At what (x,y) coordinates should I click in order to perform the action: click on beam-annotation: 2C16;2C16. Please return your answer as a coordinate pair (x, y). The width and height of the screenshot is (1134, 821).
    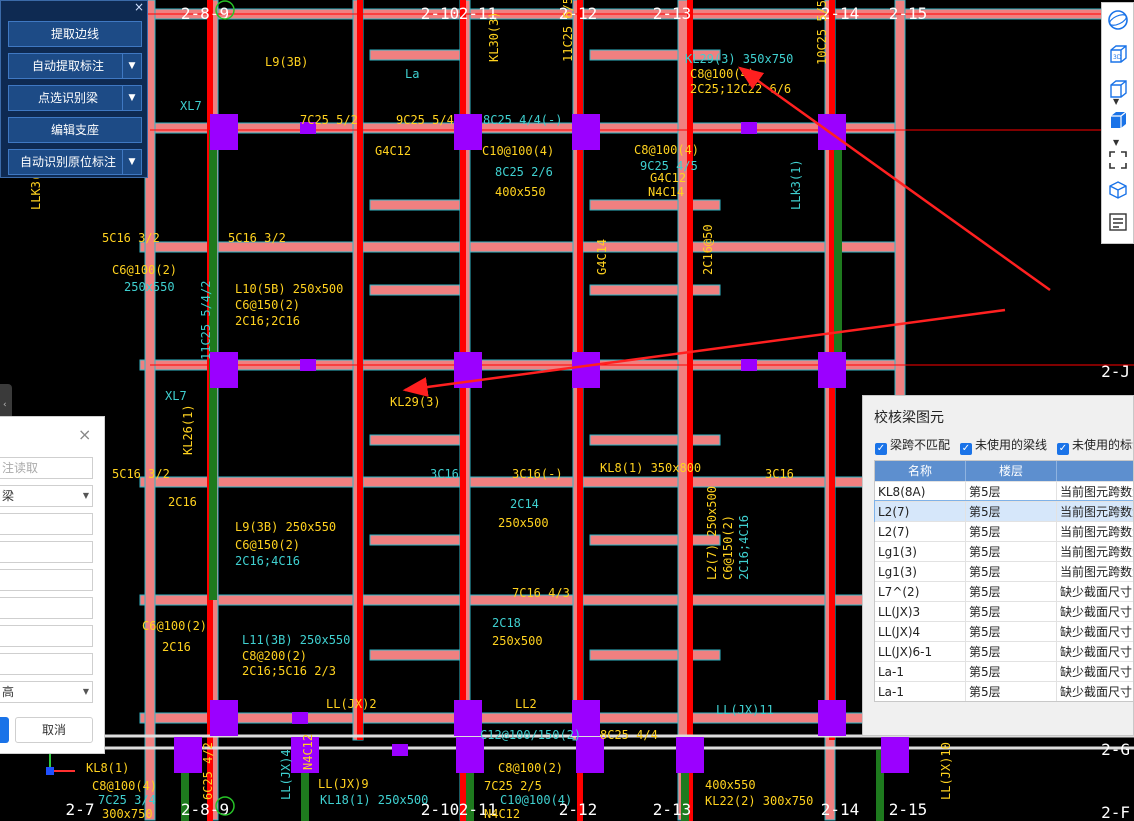
    Looking at the image, I should click on (267, 321).